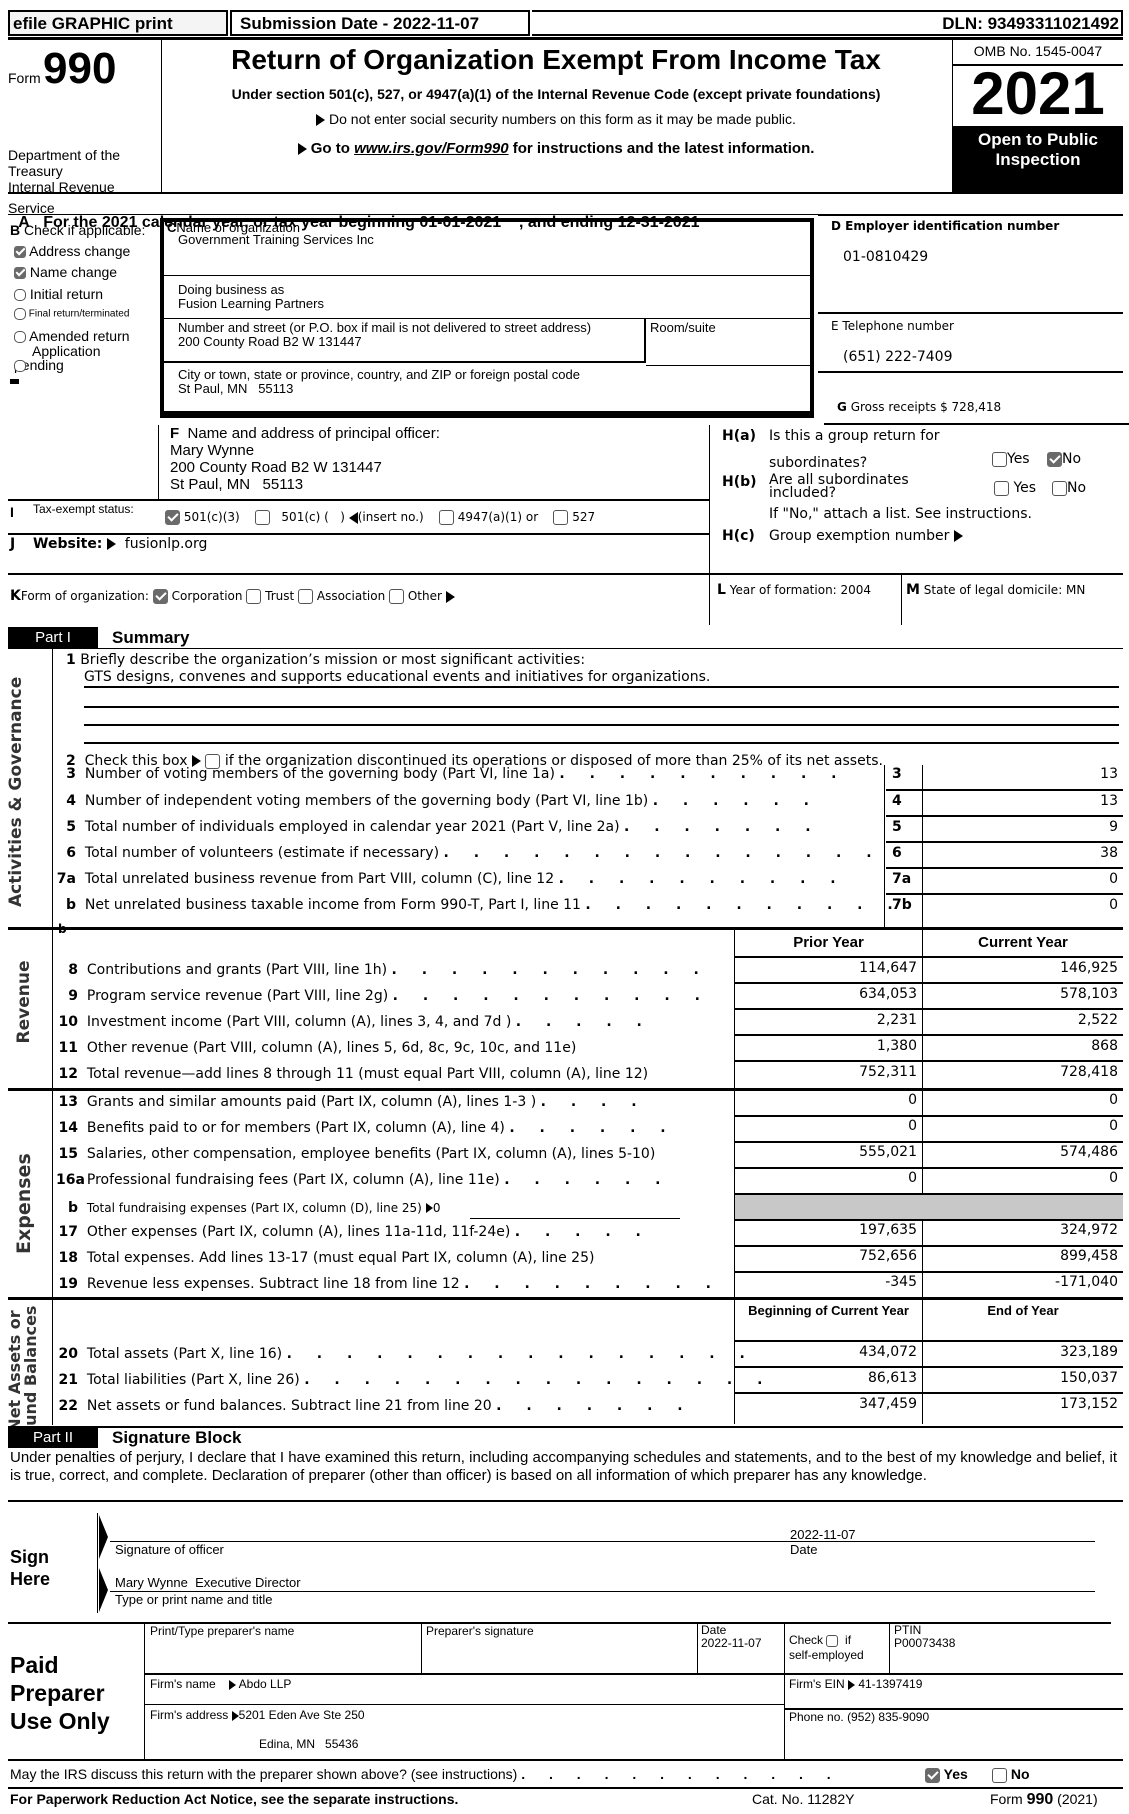  I want to click on ptin: PTIN P00073438, so click(924, 1637).